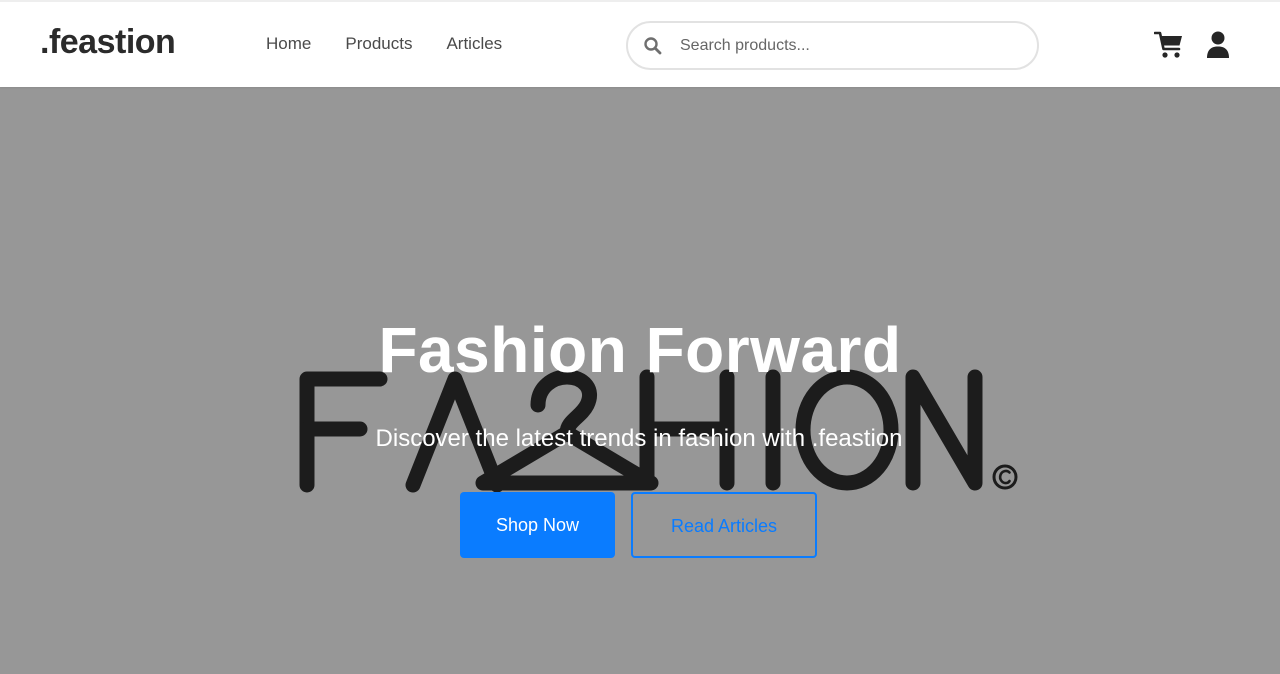  Describe the element at coordinates (288, 44) in the screenshot. I see `nav-link-home: Home` at that location.